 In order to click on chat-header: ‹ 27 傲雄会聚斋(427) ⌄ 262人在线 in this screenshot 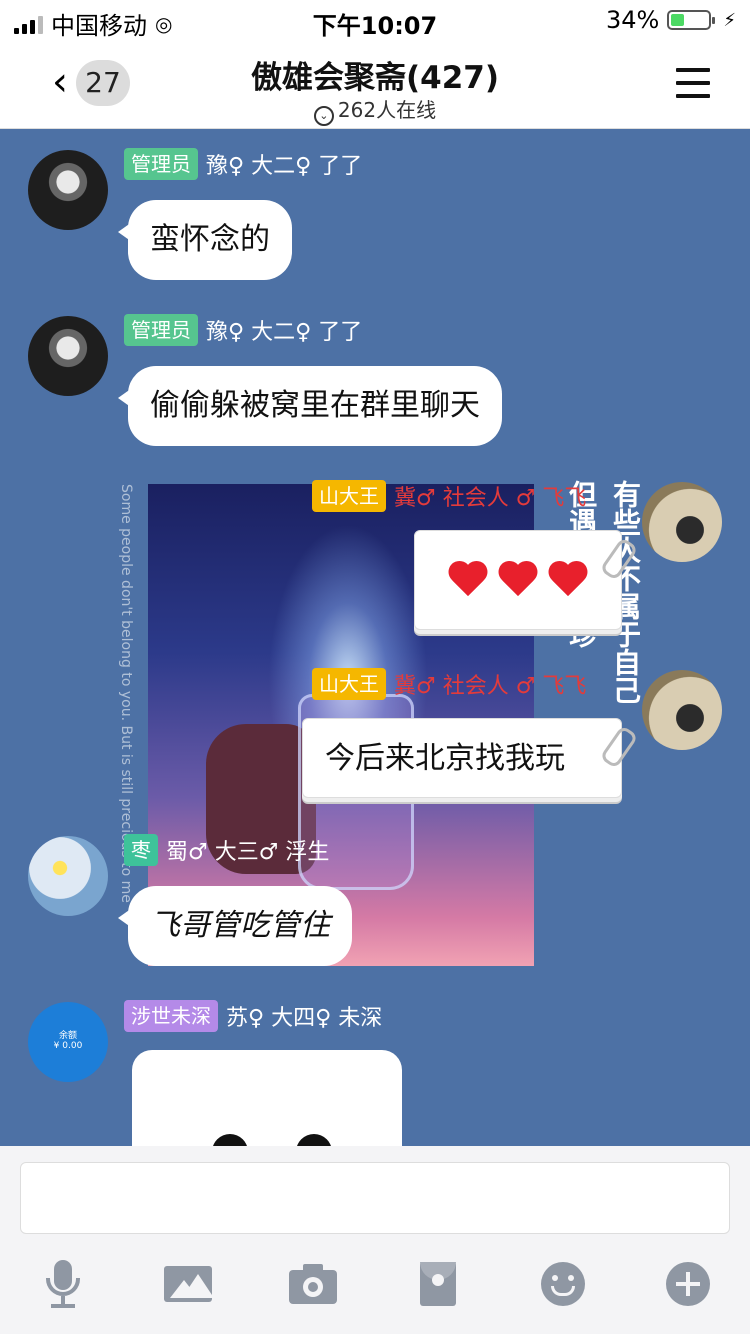, I will do `click(375, 84)`.